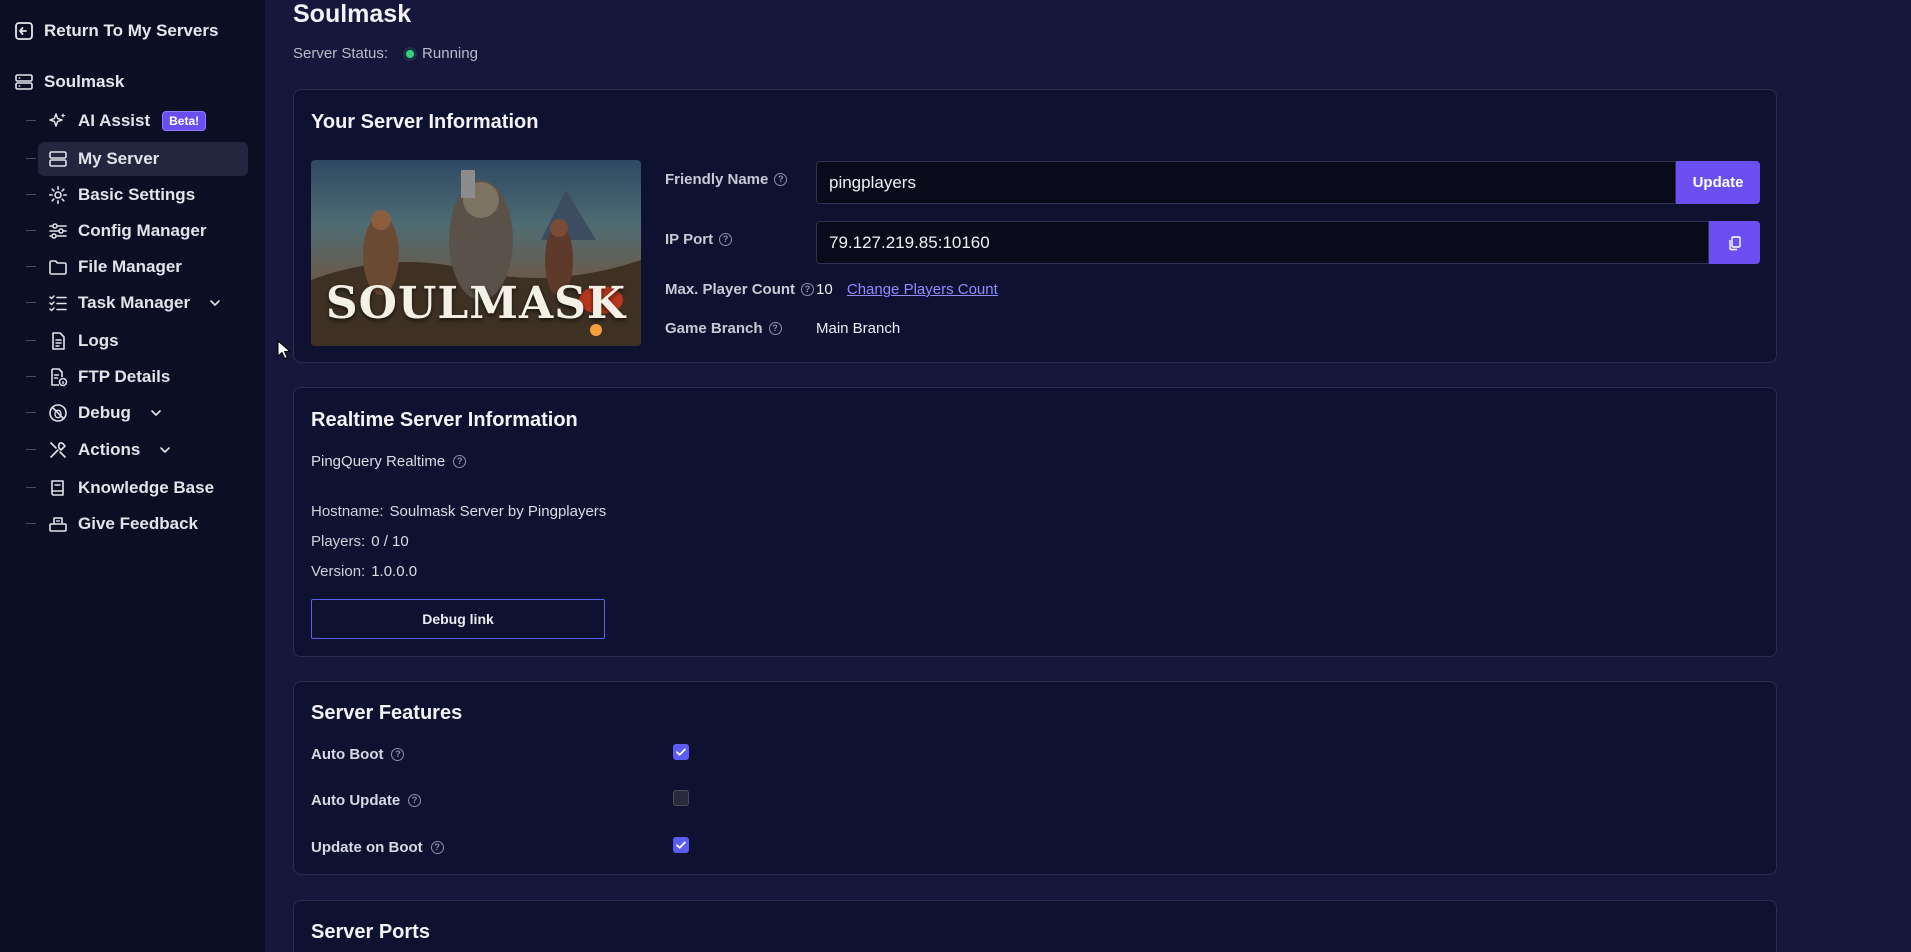 The width and height of the screenshot is (1911, 952). Describe the element at coordinates (370, 932) in the screenshot. I see `card-title: Server Ports` at that location.